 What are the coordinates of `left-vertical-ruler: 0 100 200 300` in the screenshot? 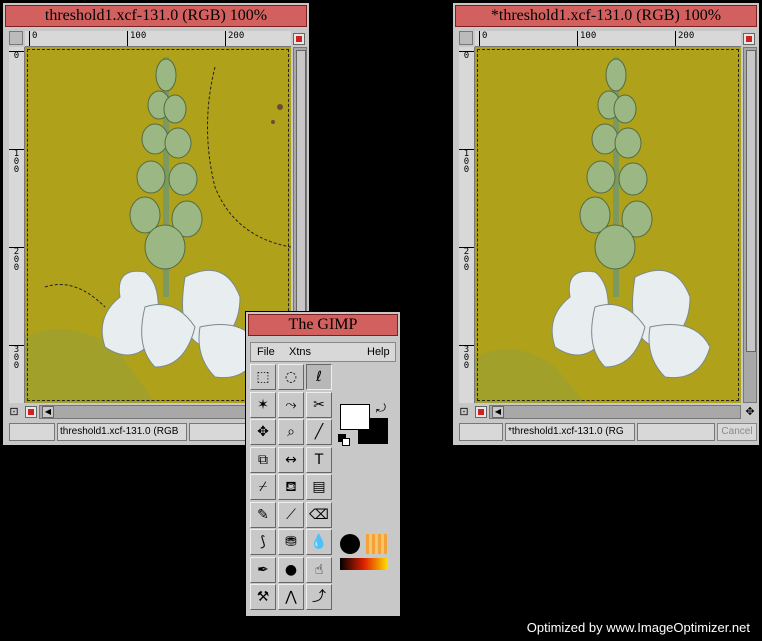 It's located at (17, 225).